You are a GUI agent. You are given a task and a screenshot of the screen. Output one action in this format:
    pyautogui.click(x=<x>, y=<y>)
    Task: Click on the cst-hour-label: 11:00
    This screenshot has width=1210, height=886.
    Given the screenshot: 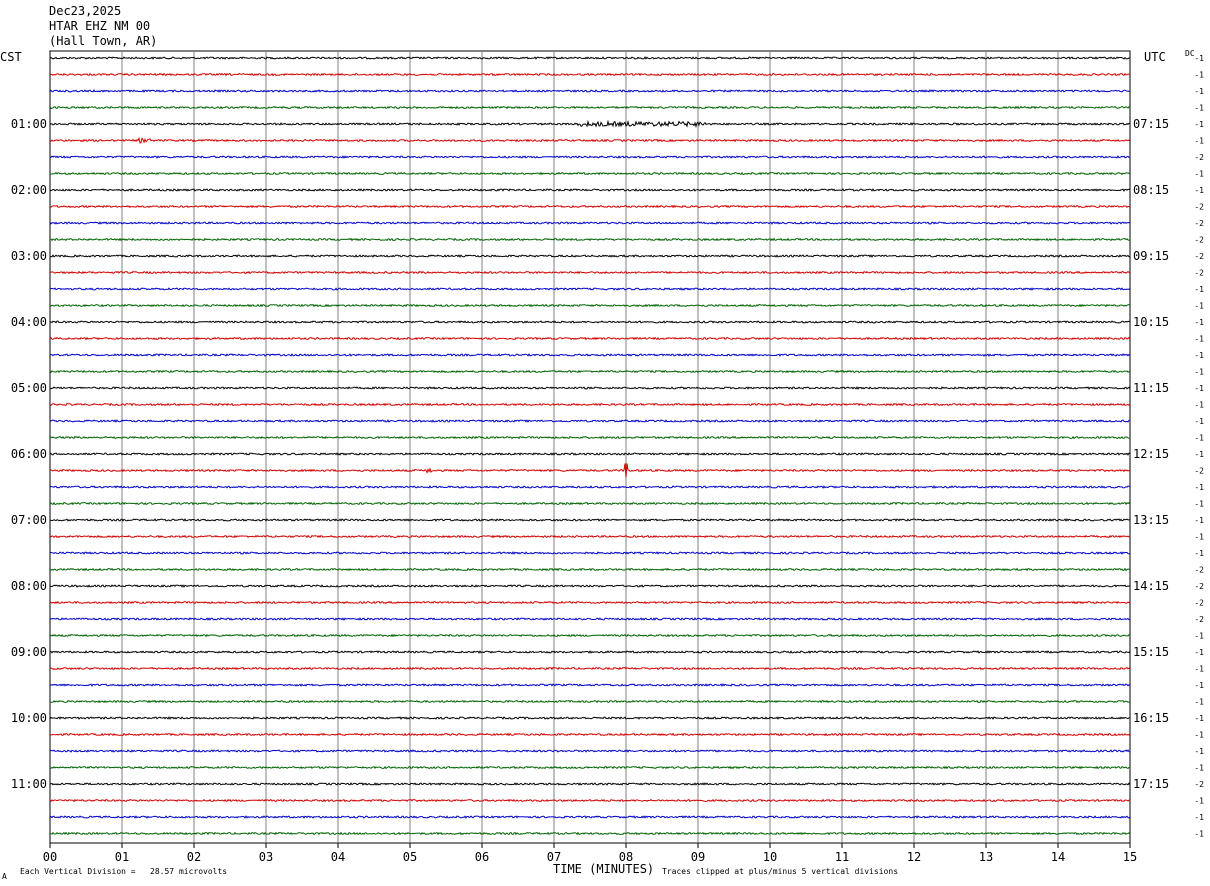 What is the action you would take?
    pyautogui.click(x=29, y=784)
    